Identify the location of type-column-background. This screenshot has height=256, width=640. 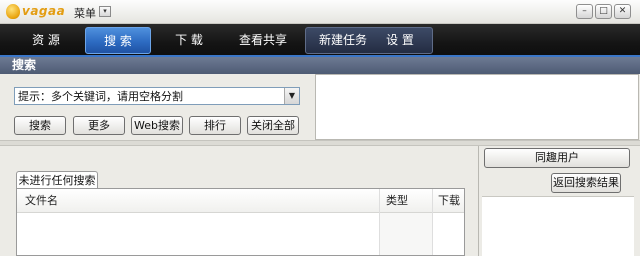
(406, 234).